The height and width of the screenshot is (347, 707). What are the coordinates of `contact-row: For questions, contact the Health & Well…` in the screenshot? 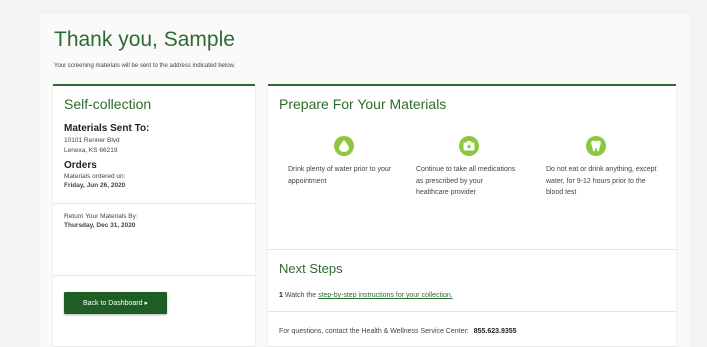 It's located at (398, 331).